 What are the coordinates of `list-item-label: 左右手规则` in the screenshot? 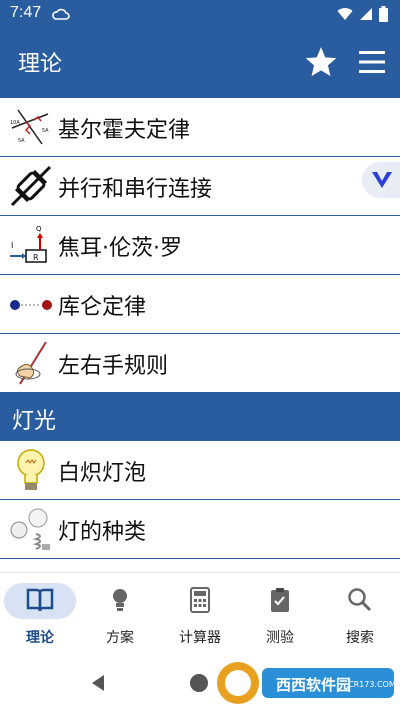 It's located at (113, 366).